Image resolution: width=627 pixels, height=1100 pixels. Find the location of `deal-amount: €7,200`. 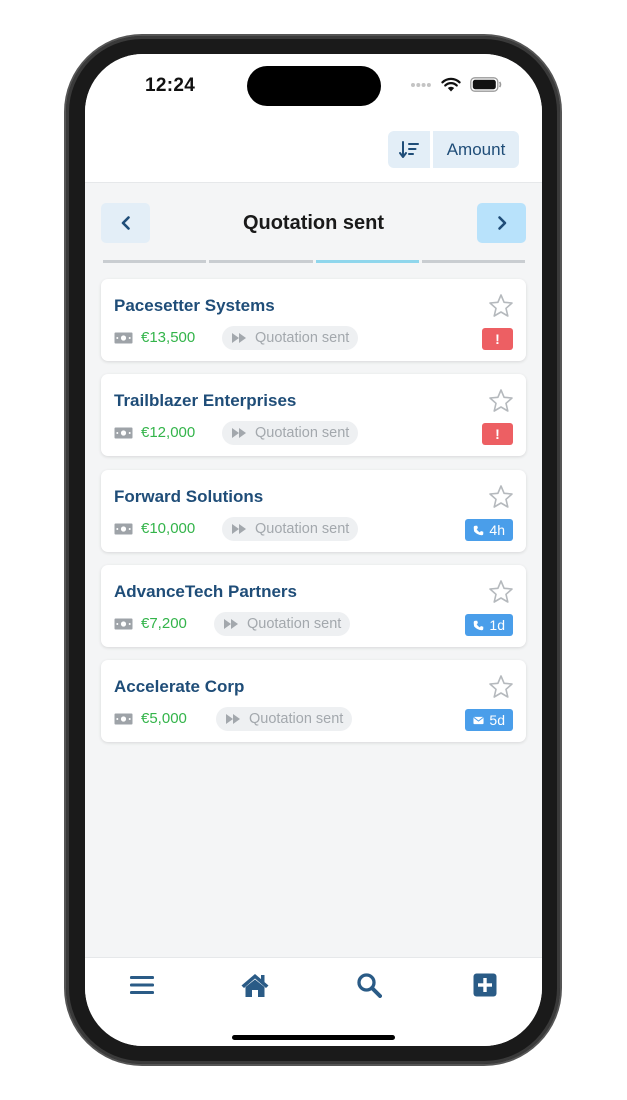

deal-amount: €7,200 is located at coordinates (164, 623).